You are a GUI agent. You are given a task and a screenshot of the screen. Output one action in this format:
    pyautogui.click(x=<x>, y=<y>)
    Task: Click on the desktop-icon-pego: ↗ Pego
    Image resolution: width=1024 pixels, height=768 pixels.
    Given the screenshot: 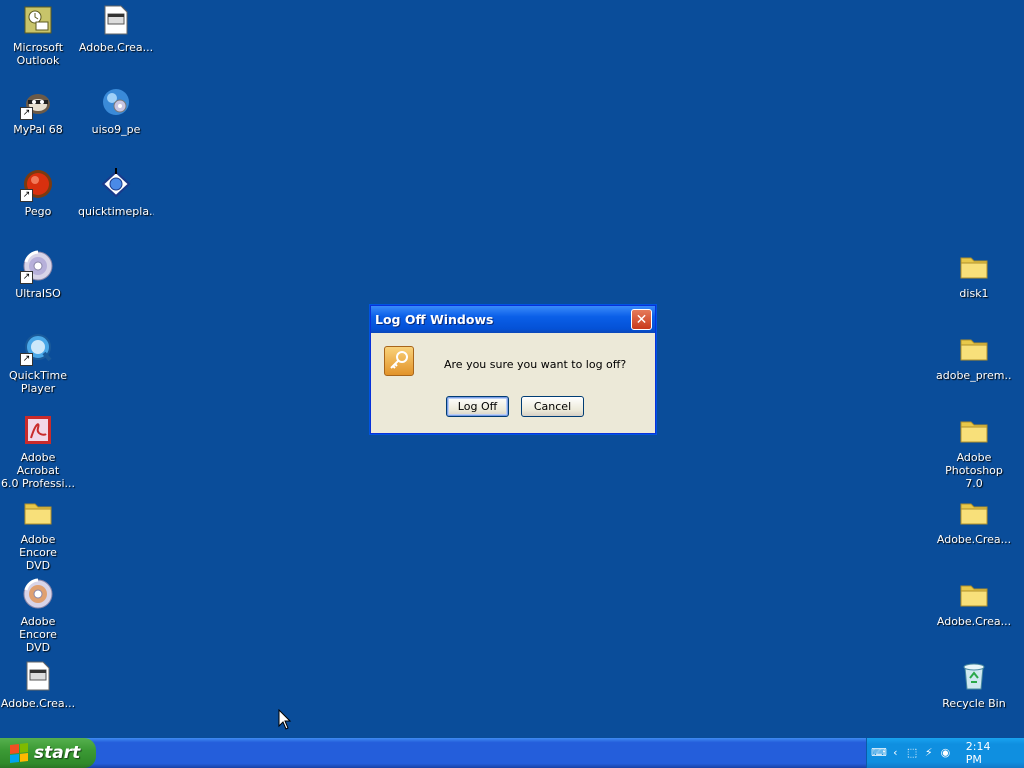 What is the action you would take?
    pyautogui.click(x=38, y=193)
    